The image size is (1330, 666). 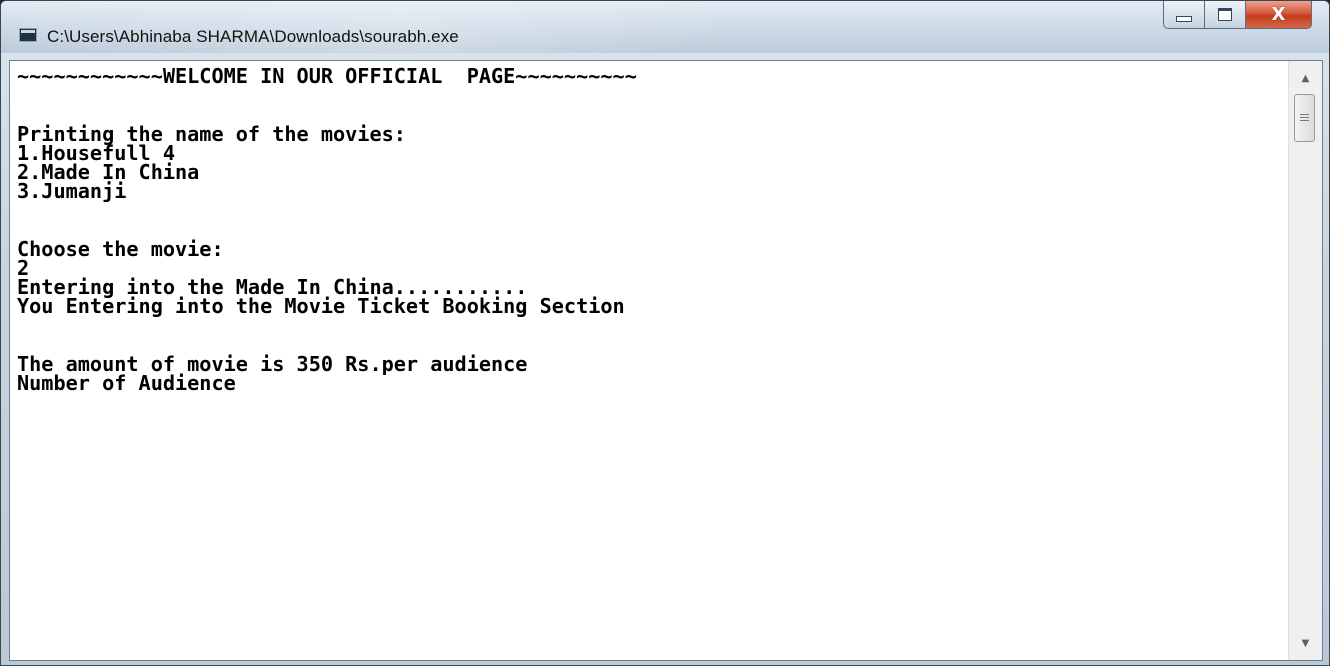 I want to click on caption-buttons: X, so click(x=1237, y=15).